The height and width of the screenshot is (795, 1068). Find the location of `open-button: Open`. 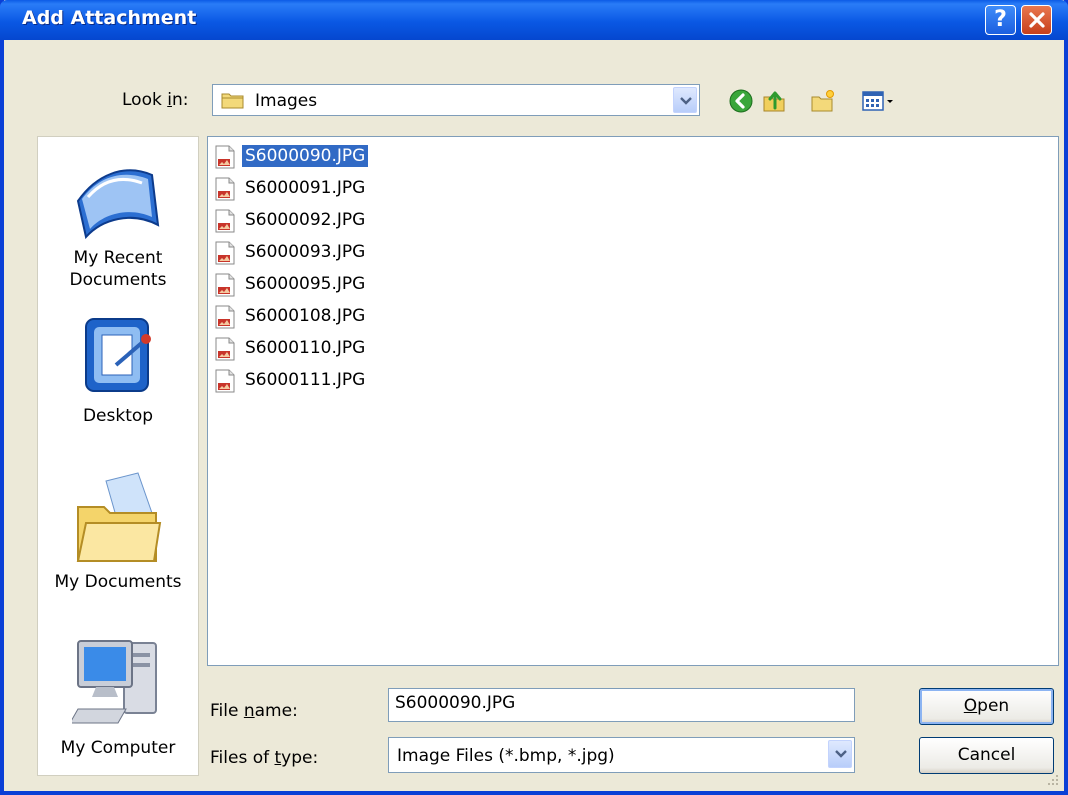

open-button: Open is located at coordinates (986, 706).